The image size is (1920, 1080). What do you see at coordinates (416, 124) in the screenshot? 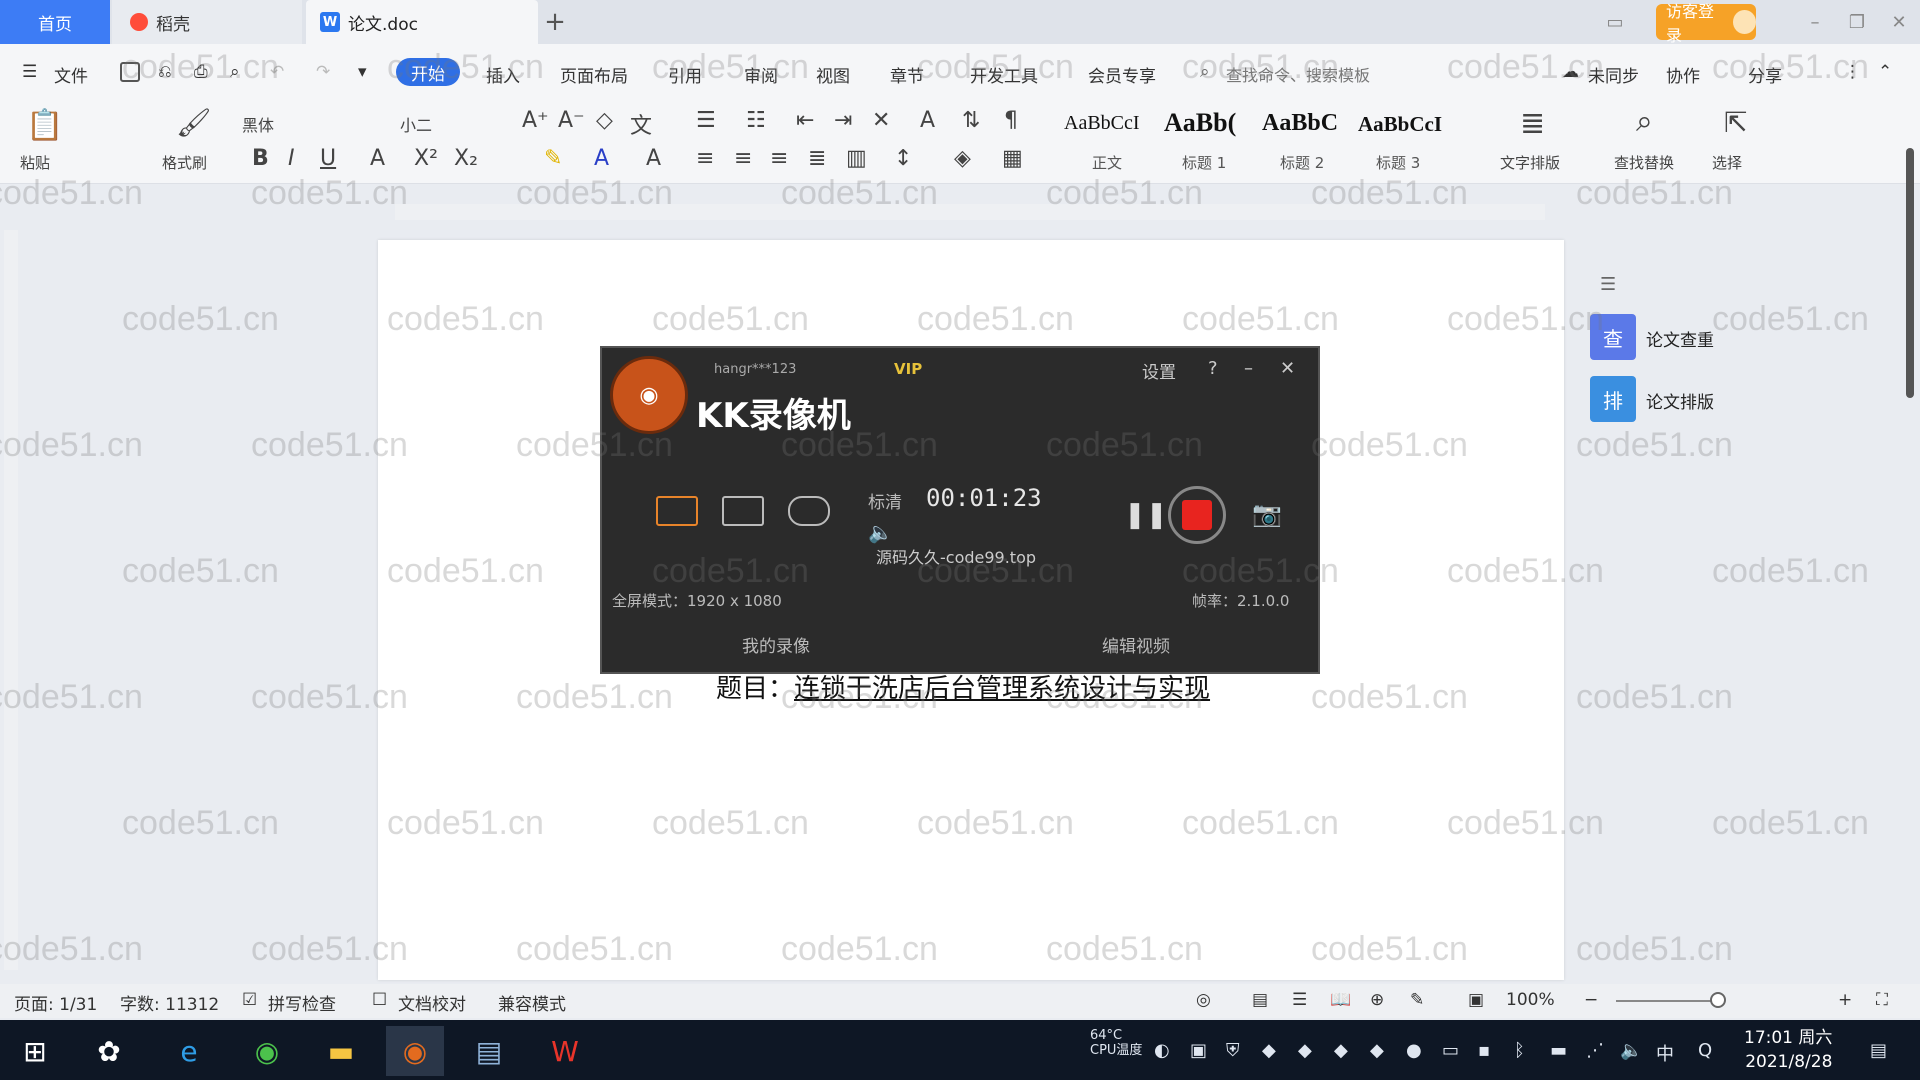
I see `font-size-select: 小二` at bounding box center [416, 124].